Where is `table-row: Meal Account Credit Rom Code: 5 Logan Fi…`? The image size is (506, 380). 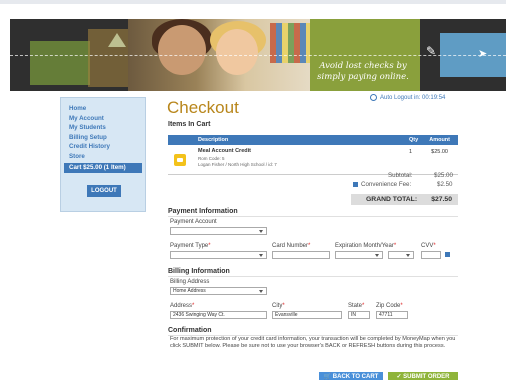
table-row: Meal Account Credit Rom Code: 5 Logan Fi… is located at coordinates (313, 160).